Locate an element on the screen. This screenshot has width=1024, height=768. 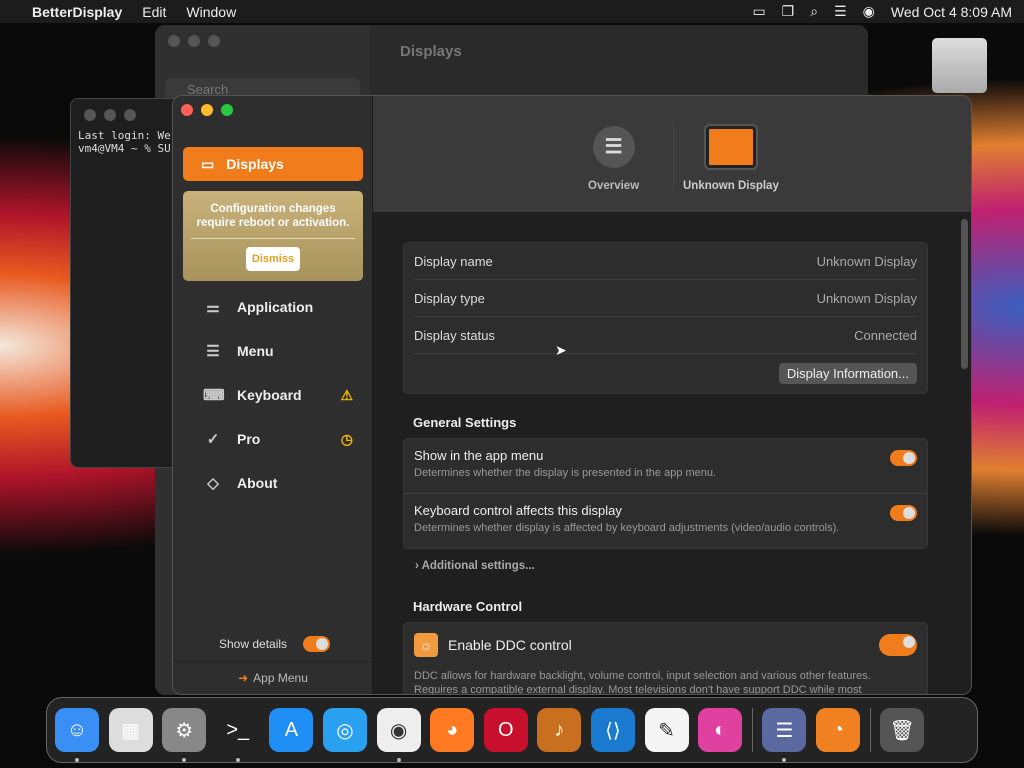
dock-launchpad-icon: ▦ is located at coordinates (130, 730).